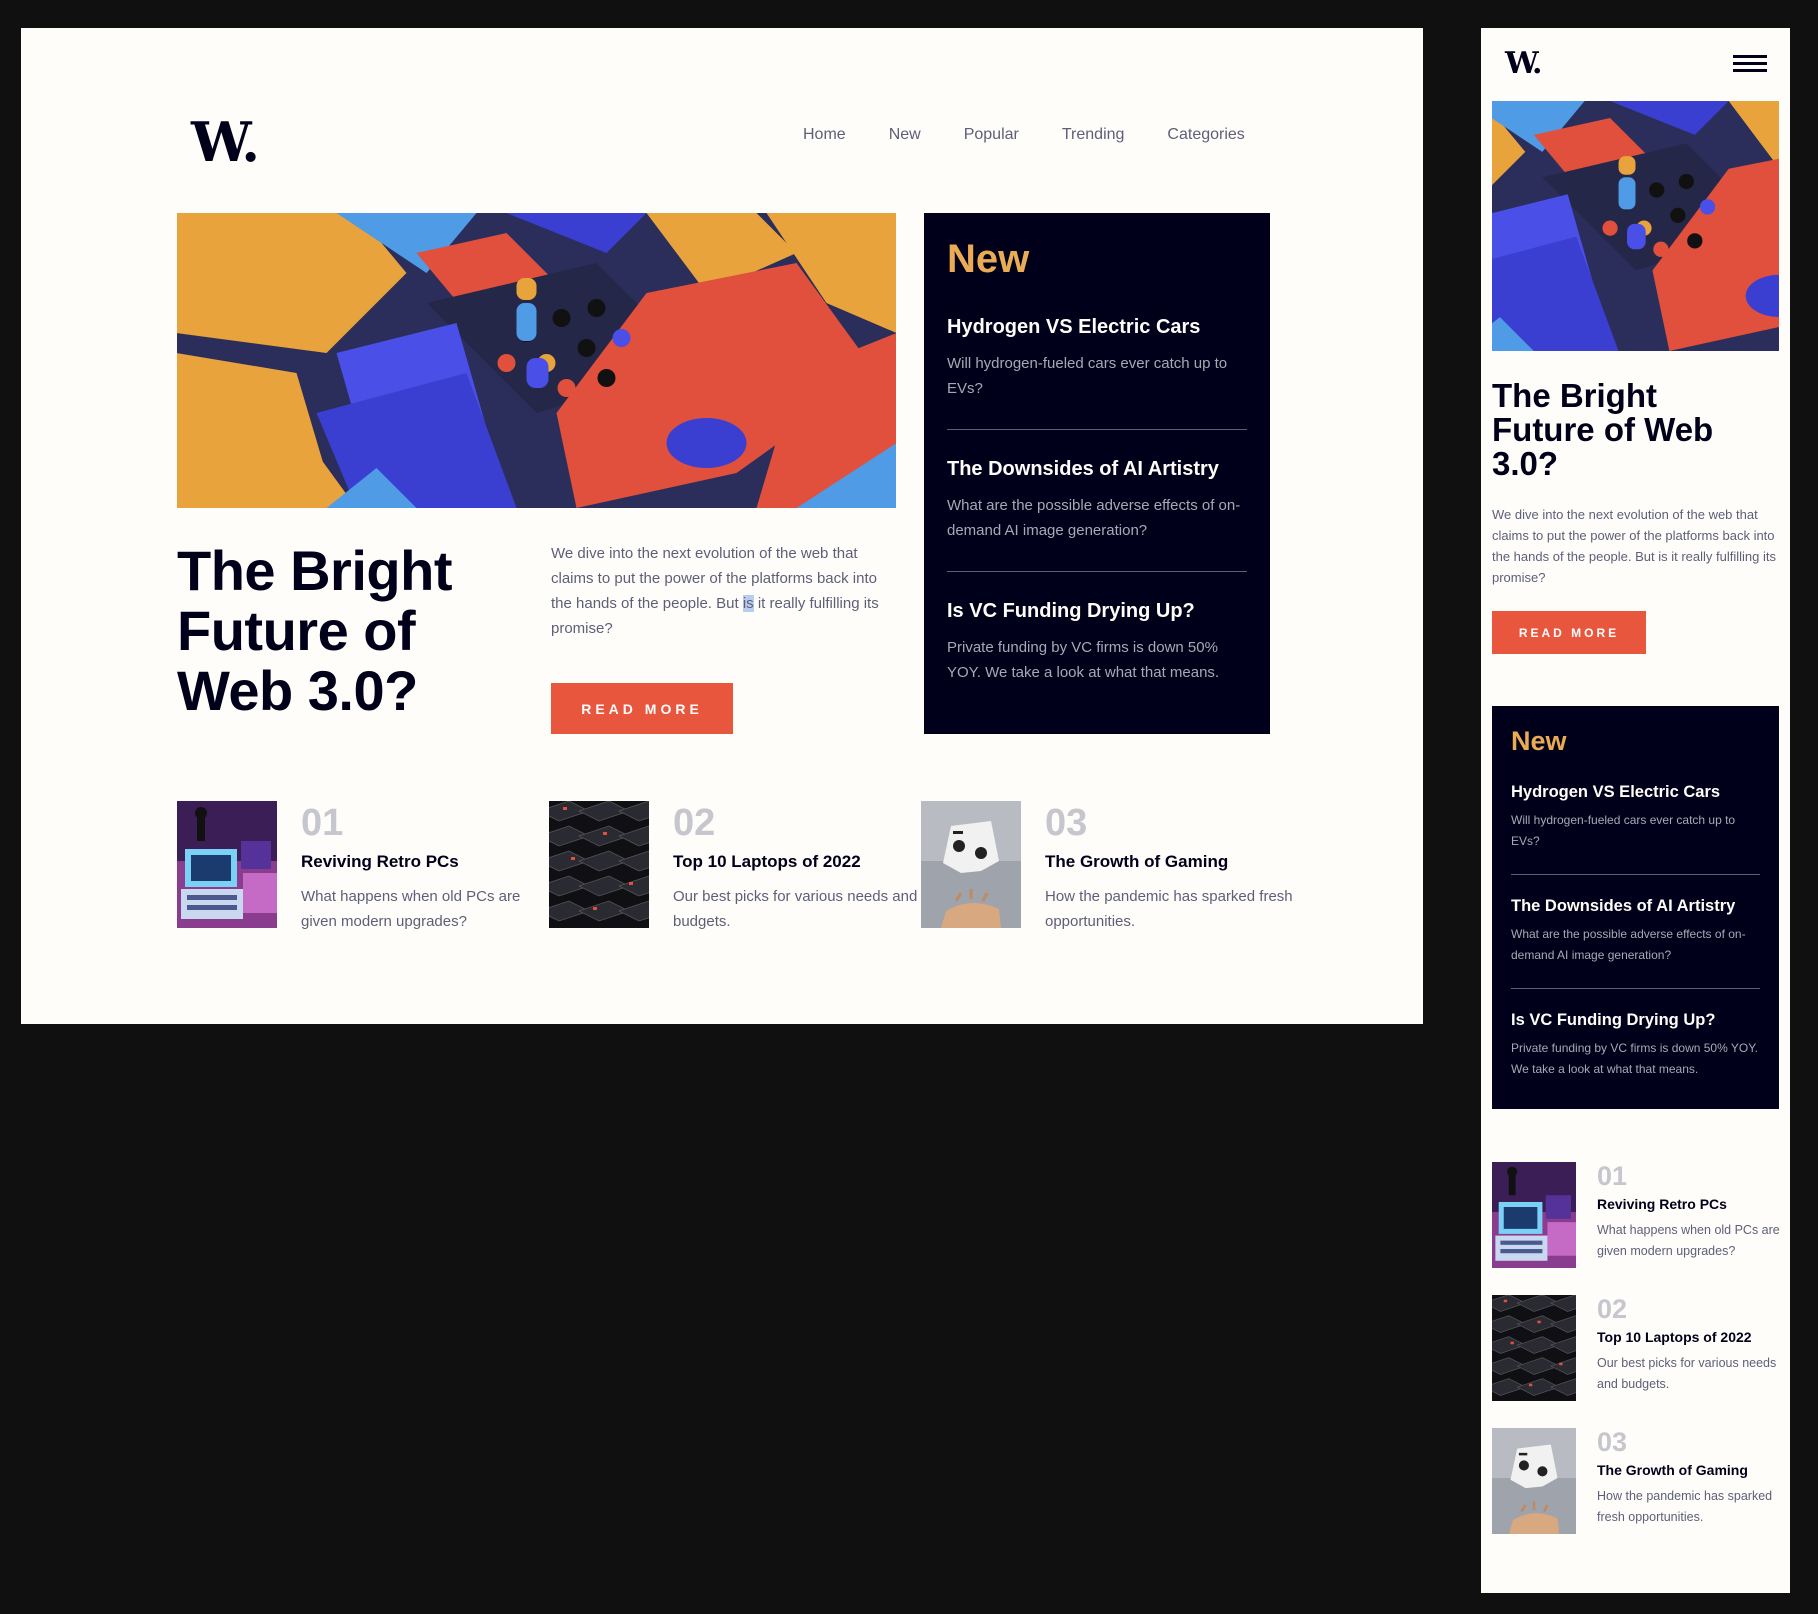  Describe the element at coordinates (1750, 64) in the screenshot. I see `hamburger-menu-icon` at that location.